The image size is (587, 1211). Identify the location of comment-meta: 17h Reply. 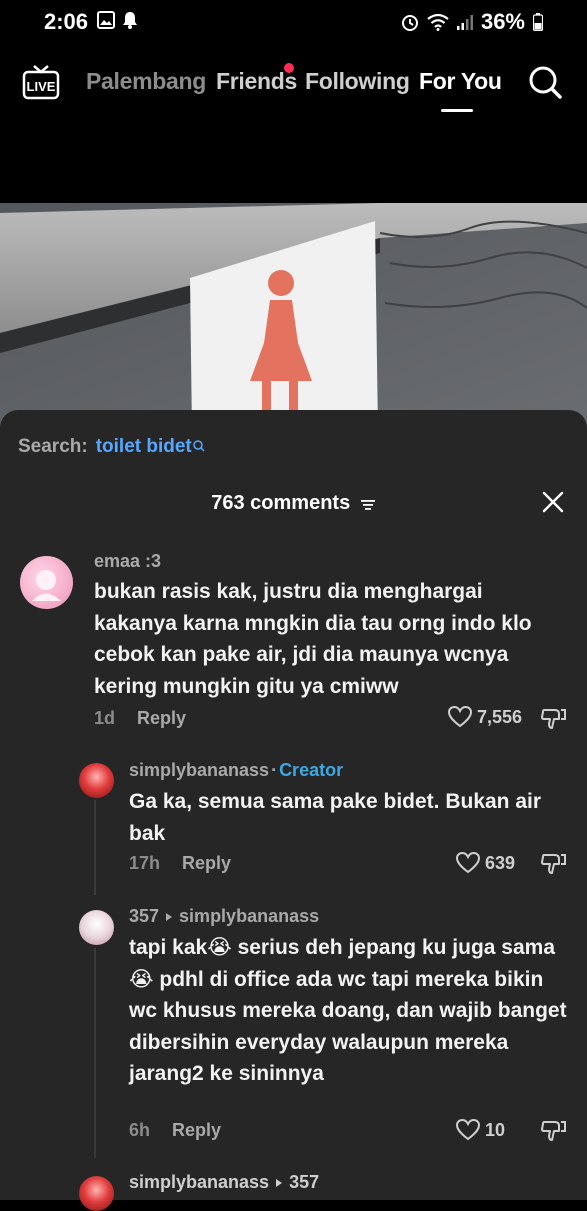
(180, 863).